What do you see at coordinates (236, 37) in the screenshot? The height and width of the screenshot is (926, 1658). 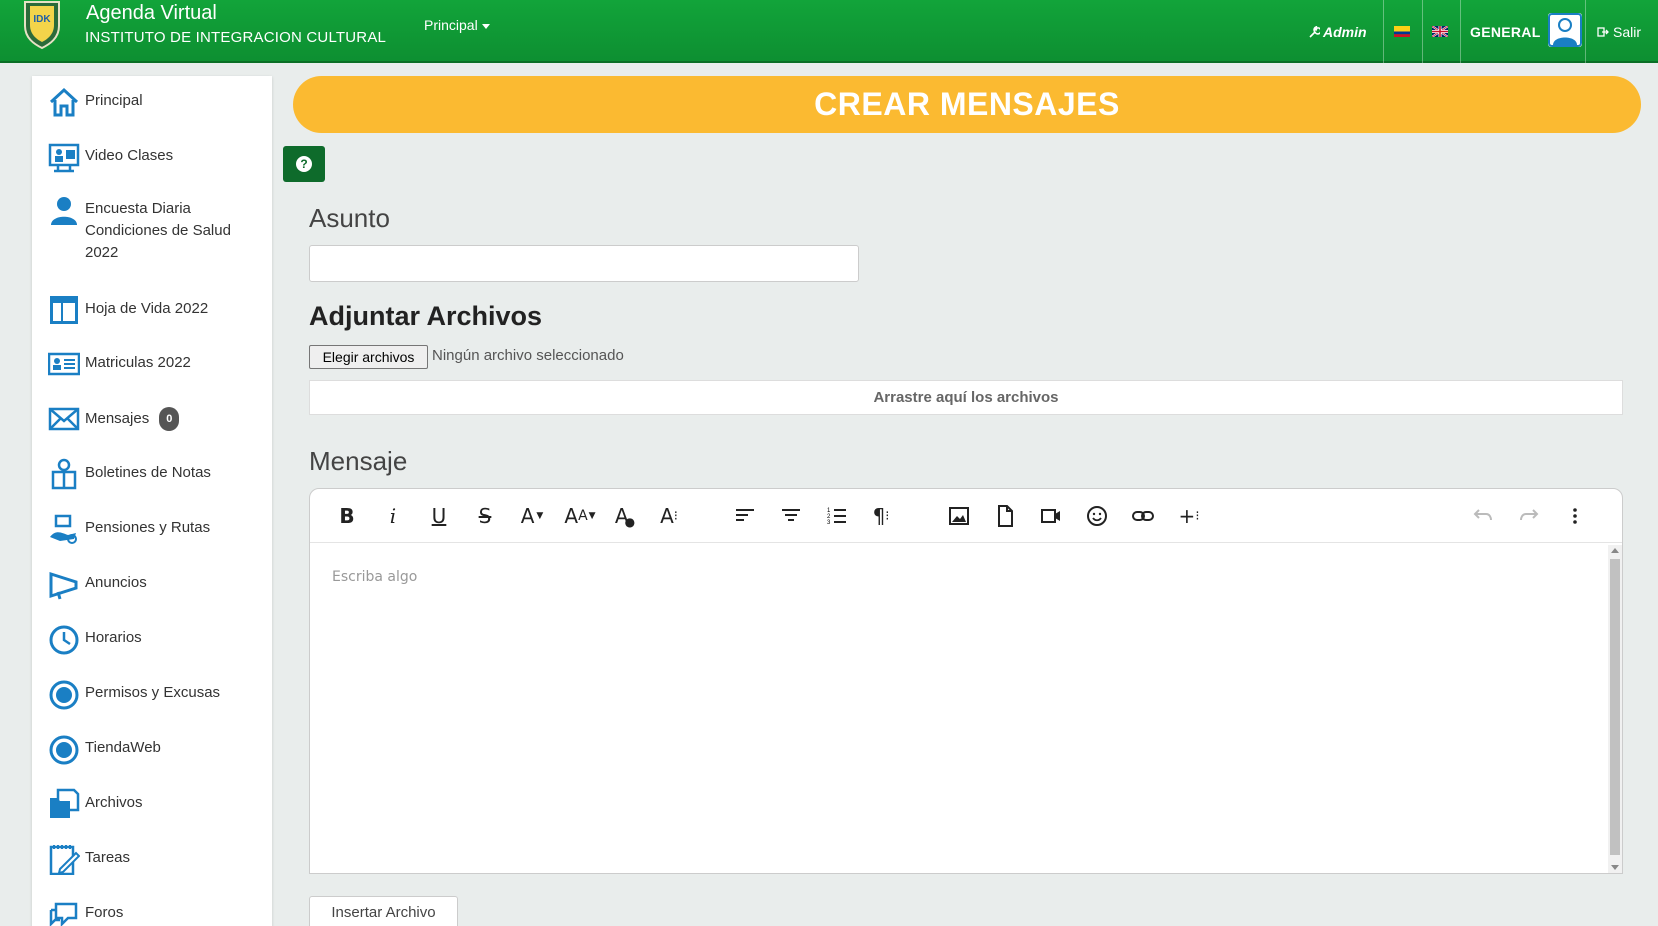 I see `institution-name: INSTITUTO DE INTEGRACION CULTURAL` at bounding box center [236, 37].